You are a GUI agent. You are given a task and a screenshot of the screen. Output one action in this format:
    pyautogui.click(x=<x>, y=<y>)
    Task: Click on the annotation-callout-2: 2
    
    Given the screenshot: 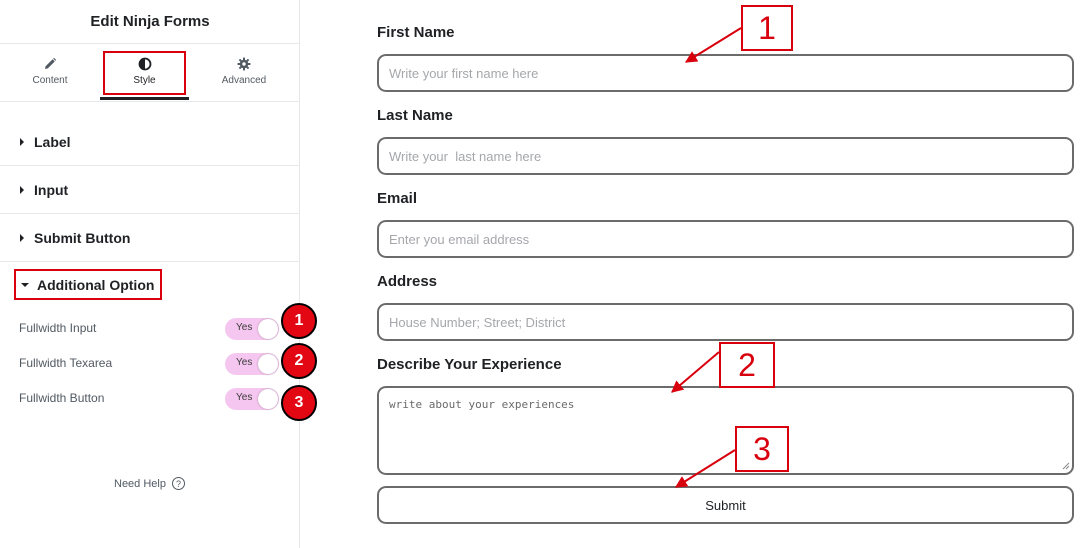 What is the action you would take?
    pyautogui.click(x=747, y=365)
    